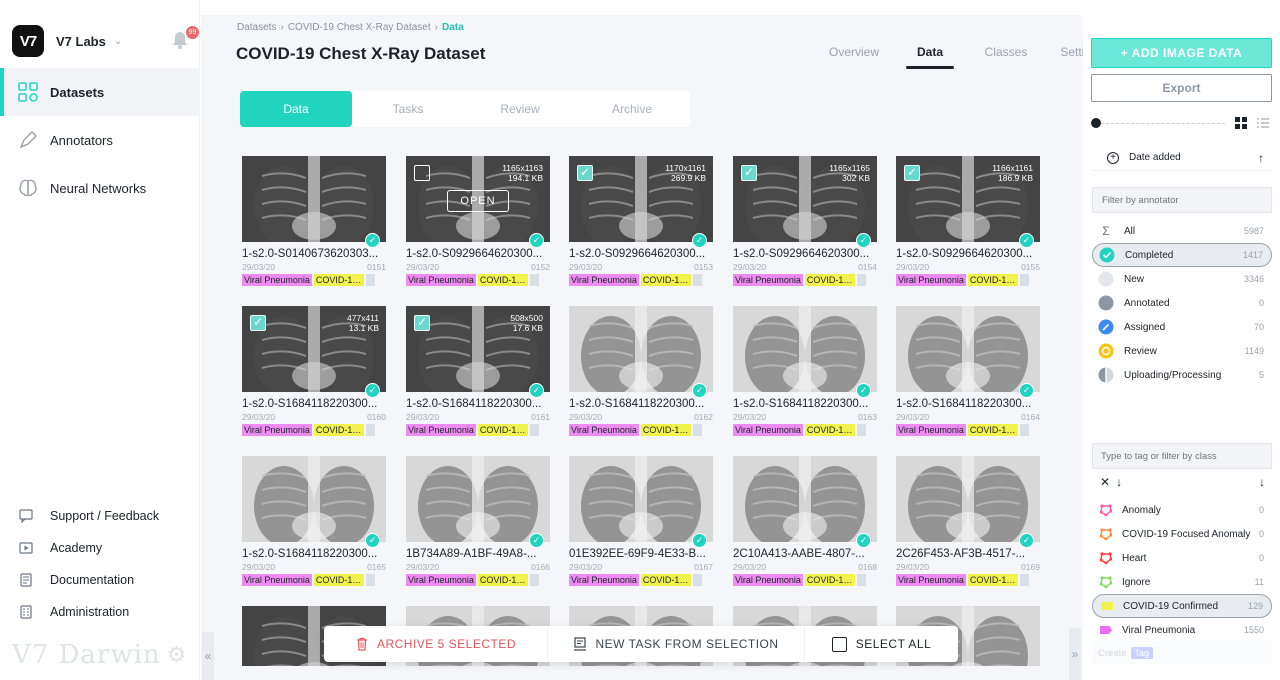  What do you see at coordinates (805, 267) in the screenshot?
I see `file-meta: 29/03/20 0154` at bounding box center [805, 267].